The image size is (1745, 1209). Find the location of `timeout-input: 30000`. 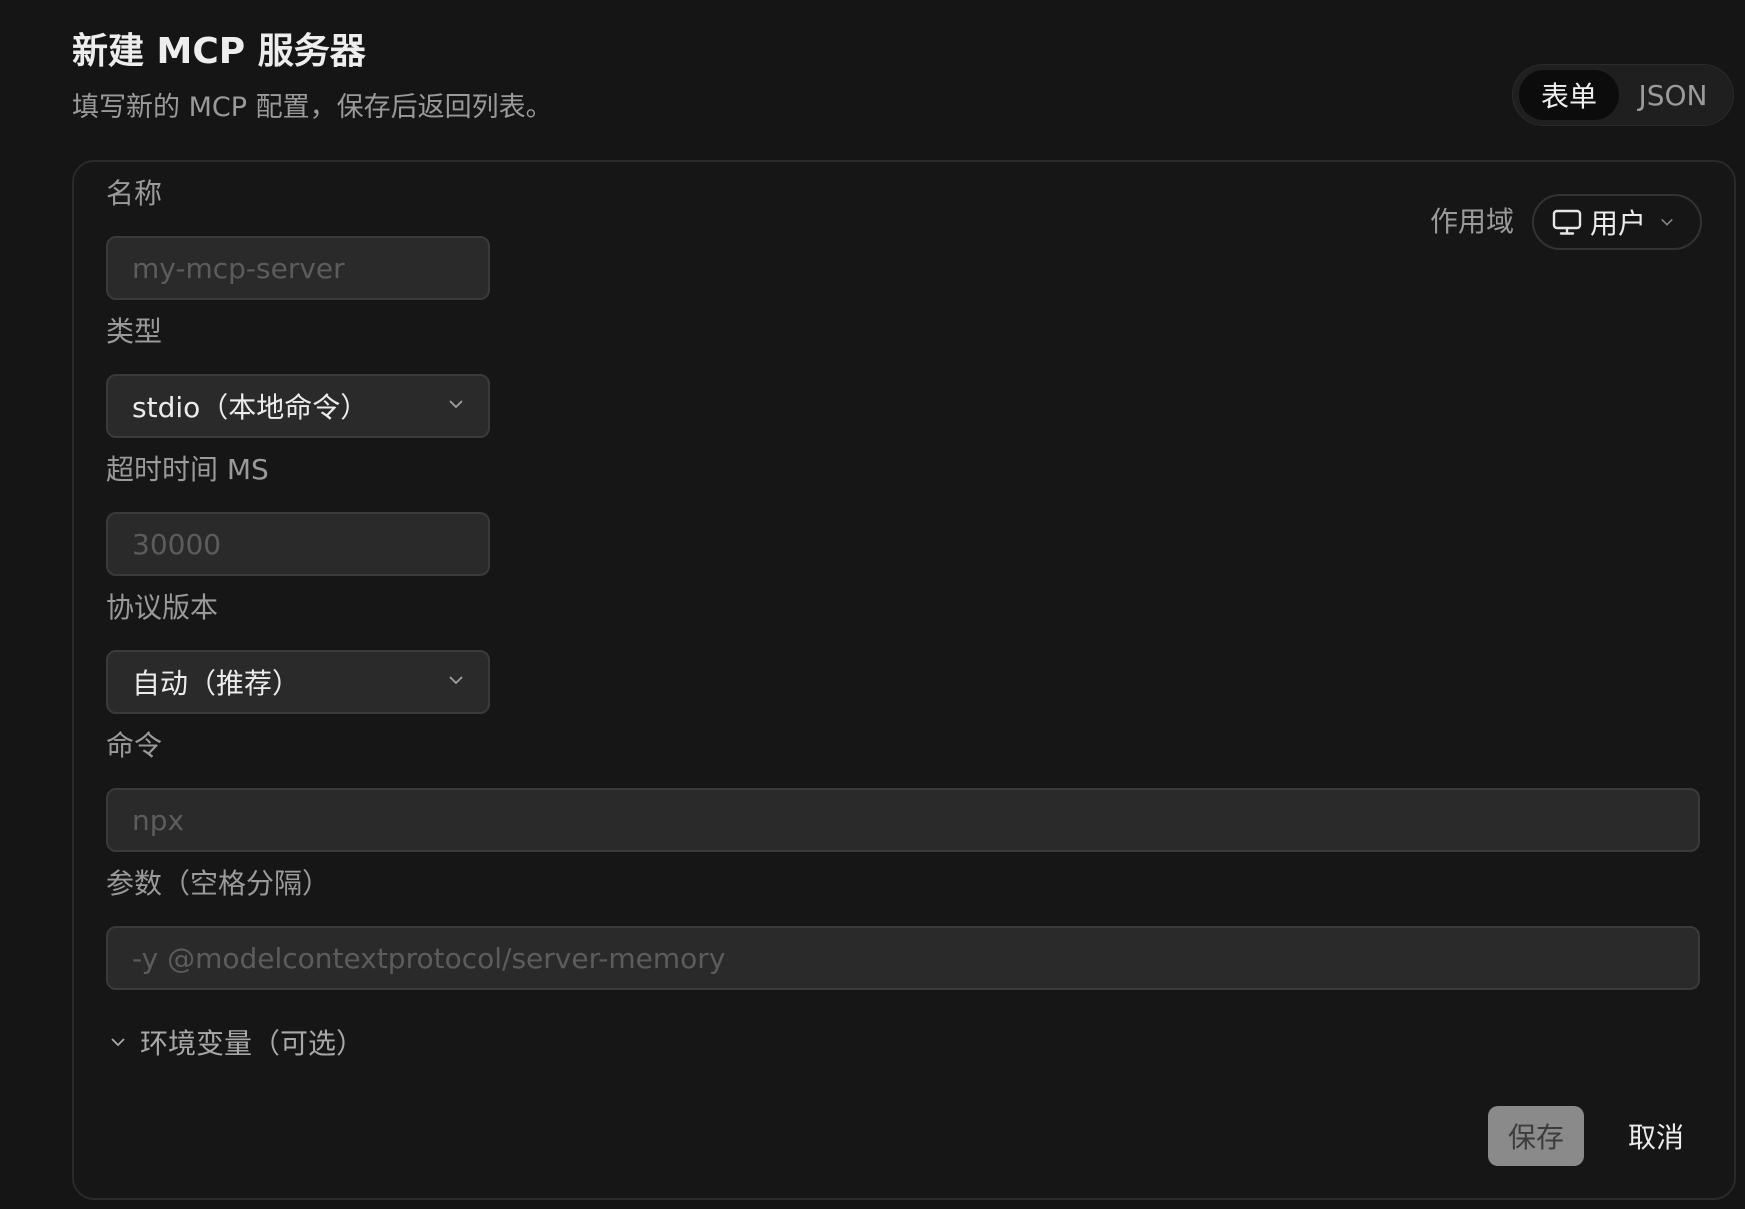

timeout-input: 30000 is located at coordinates (298, 544).